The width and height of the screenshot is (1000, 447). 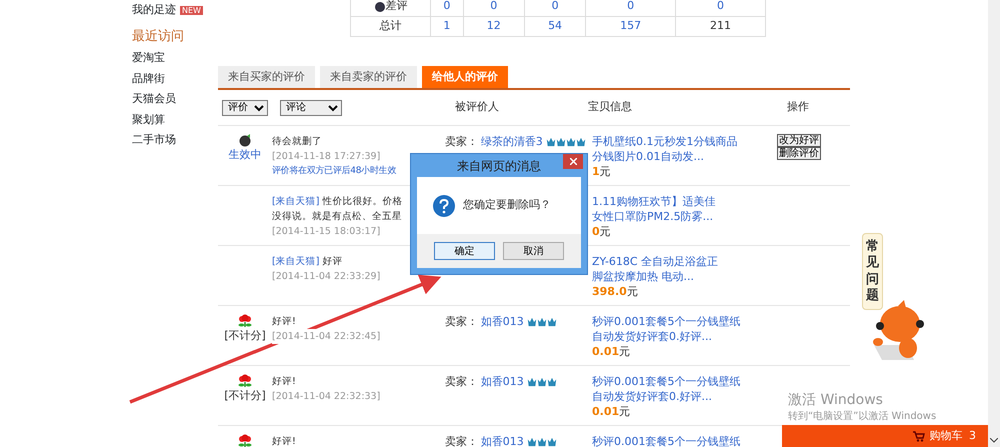 What do you see at coordinates (148, 57) in the screenshot?
I see `sidebar-link: 爱淘宝` at bounding box center [148, 57].